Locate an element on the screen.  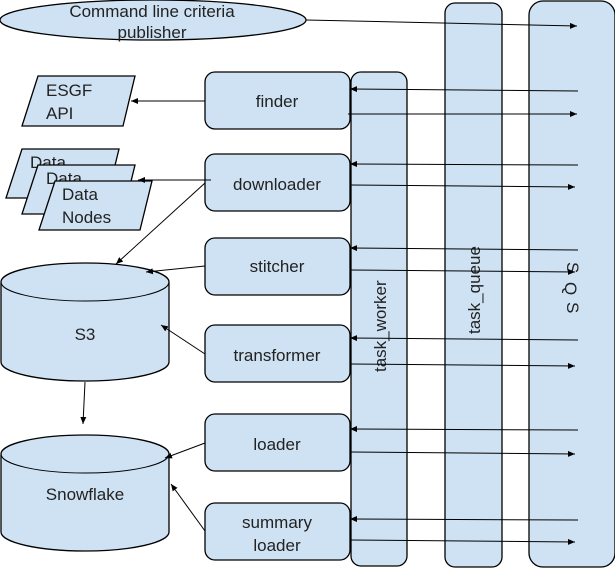
edge-s3-snowflake is located at coordinates (83, 403).